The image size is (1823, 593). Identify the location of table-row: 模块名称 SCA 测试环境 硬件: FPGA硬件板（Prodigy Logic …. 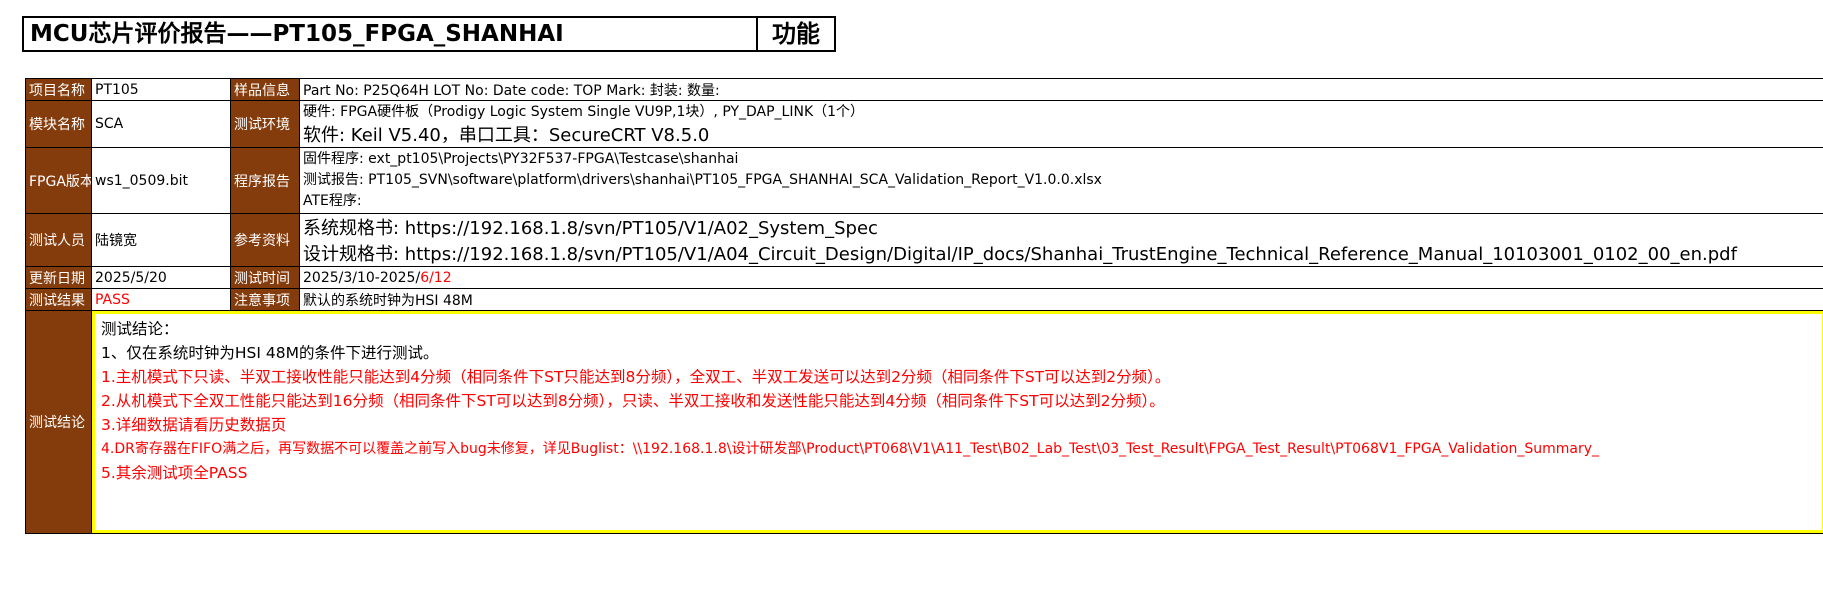
(924, 124).